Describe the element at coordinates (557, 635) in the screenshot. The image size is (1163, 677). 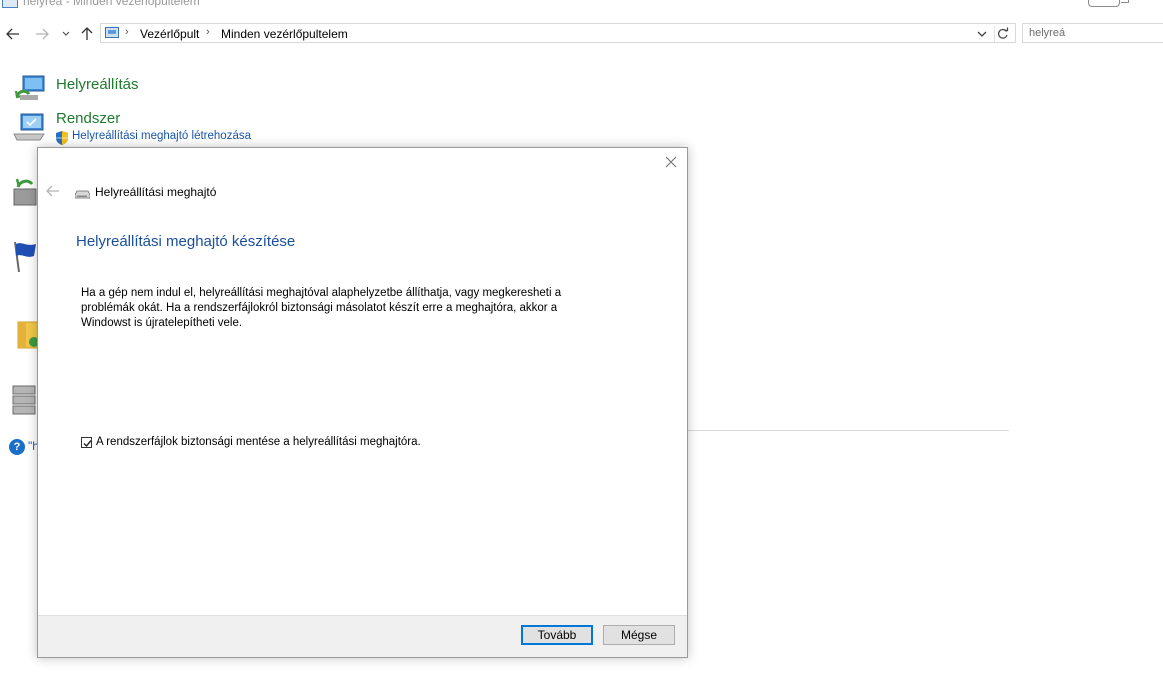
I see `next-button: Tovább` at that location.